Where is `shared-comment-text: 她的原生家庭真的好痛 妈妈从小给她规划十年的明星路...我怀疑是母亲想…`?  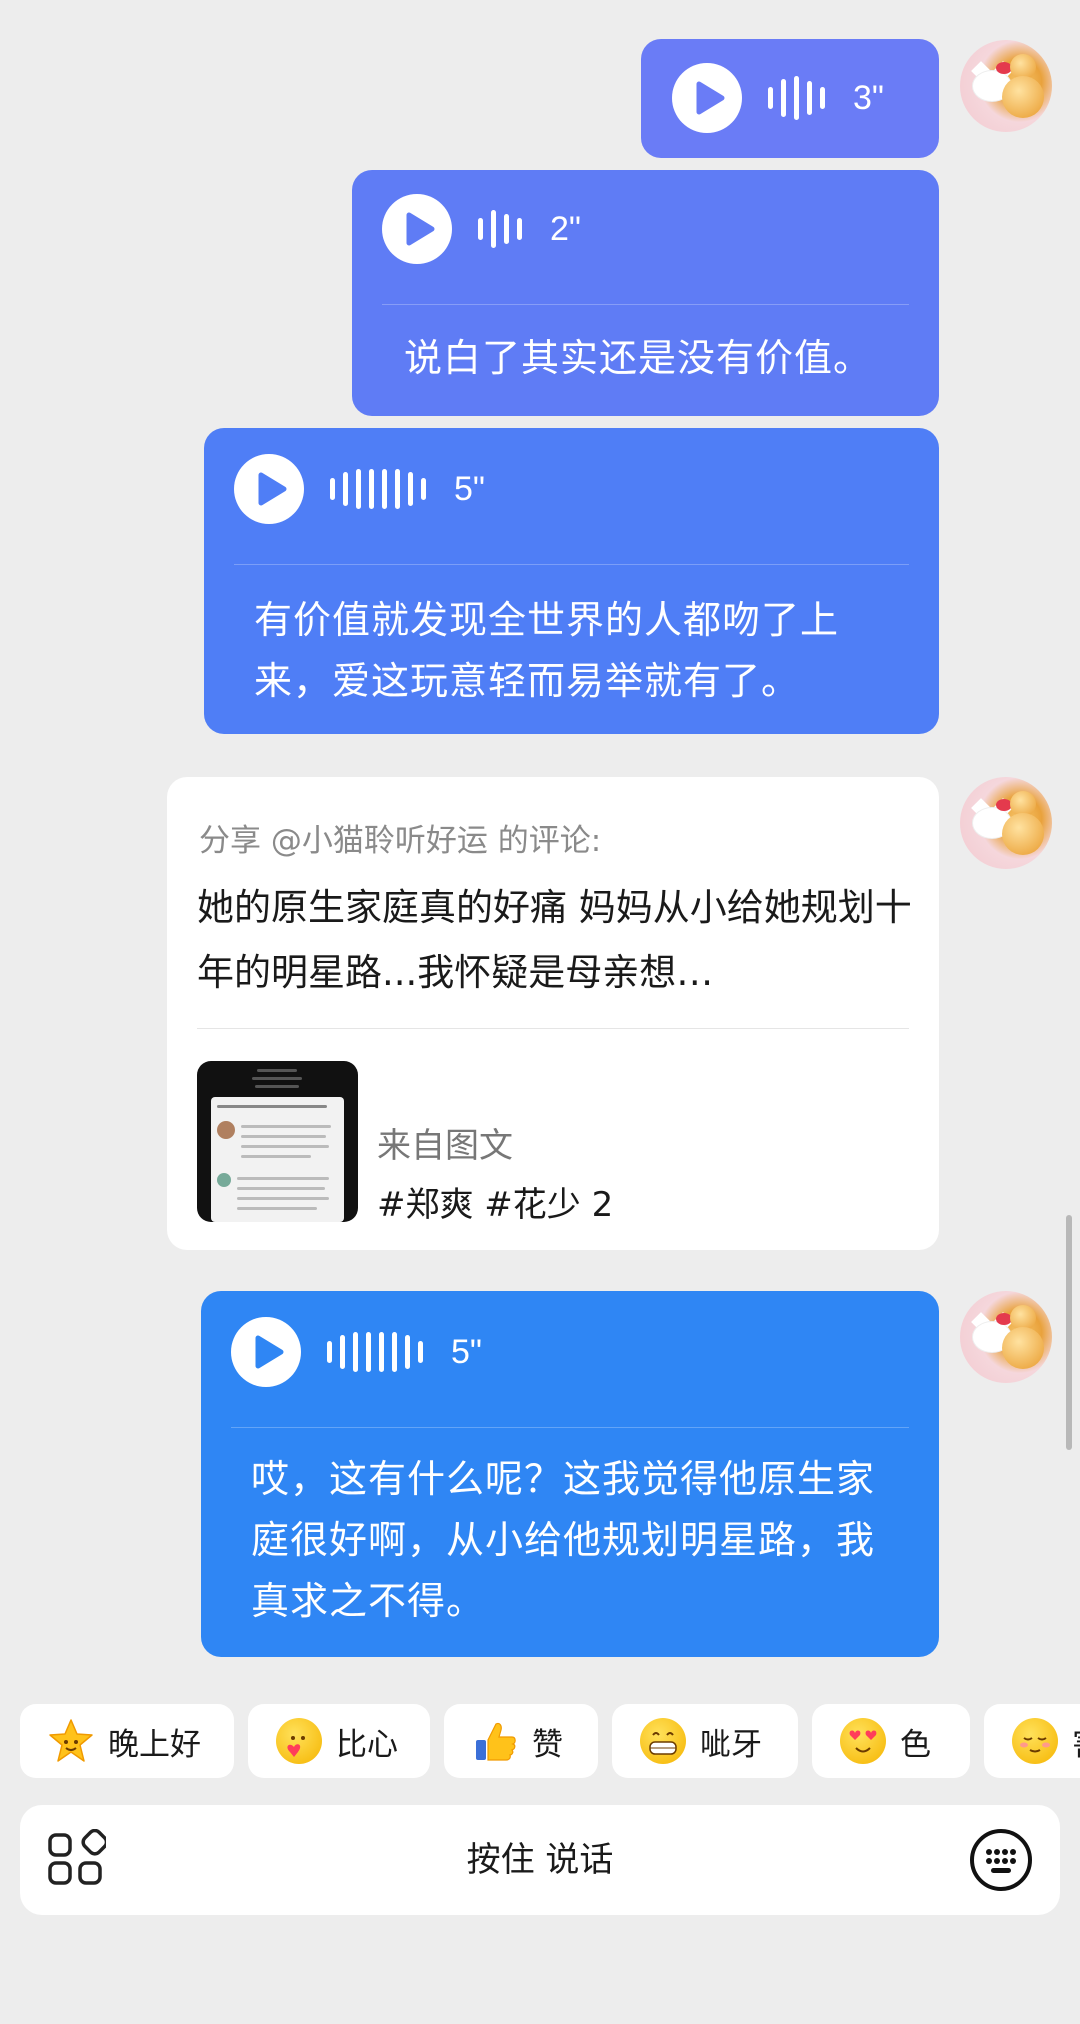 shared-comment-text: 她的原生家庭真的好痛 妈妈从小给她规划十年的明星路...我怀疑是母亲想… is located at coordinates (554, 940).